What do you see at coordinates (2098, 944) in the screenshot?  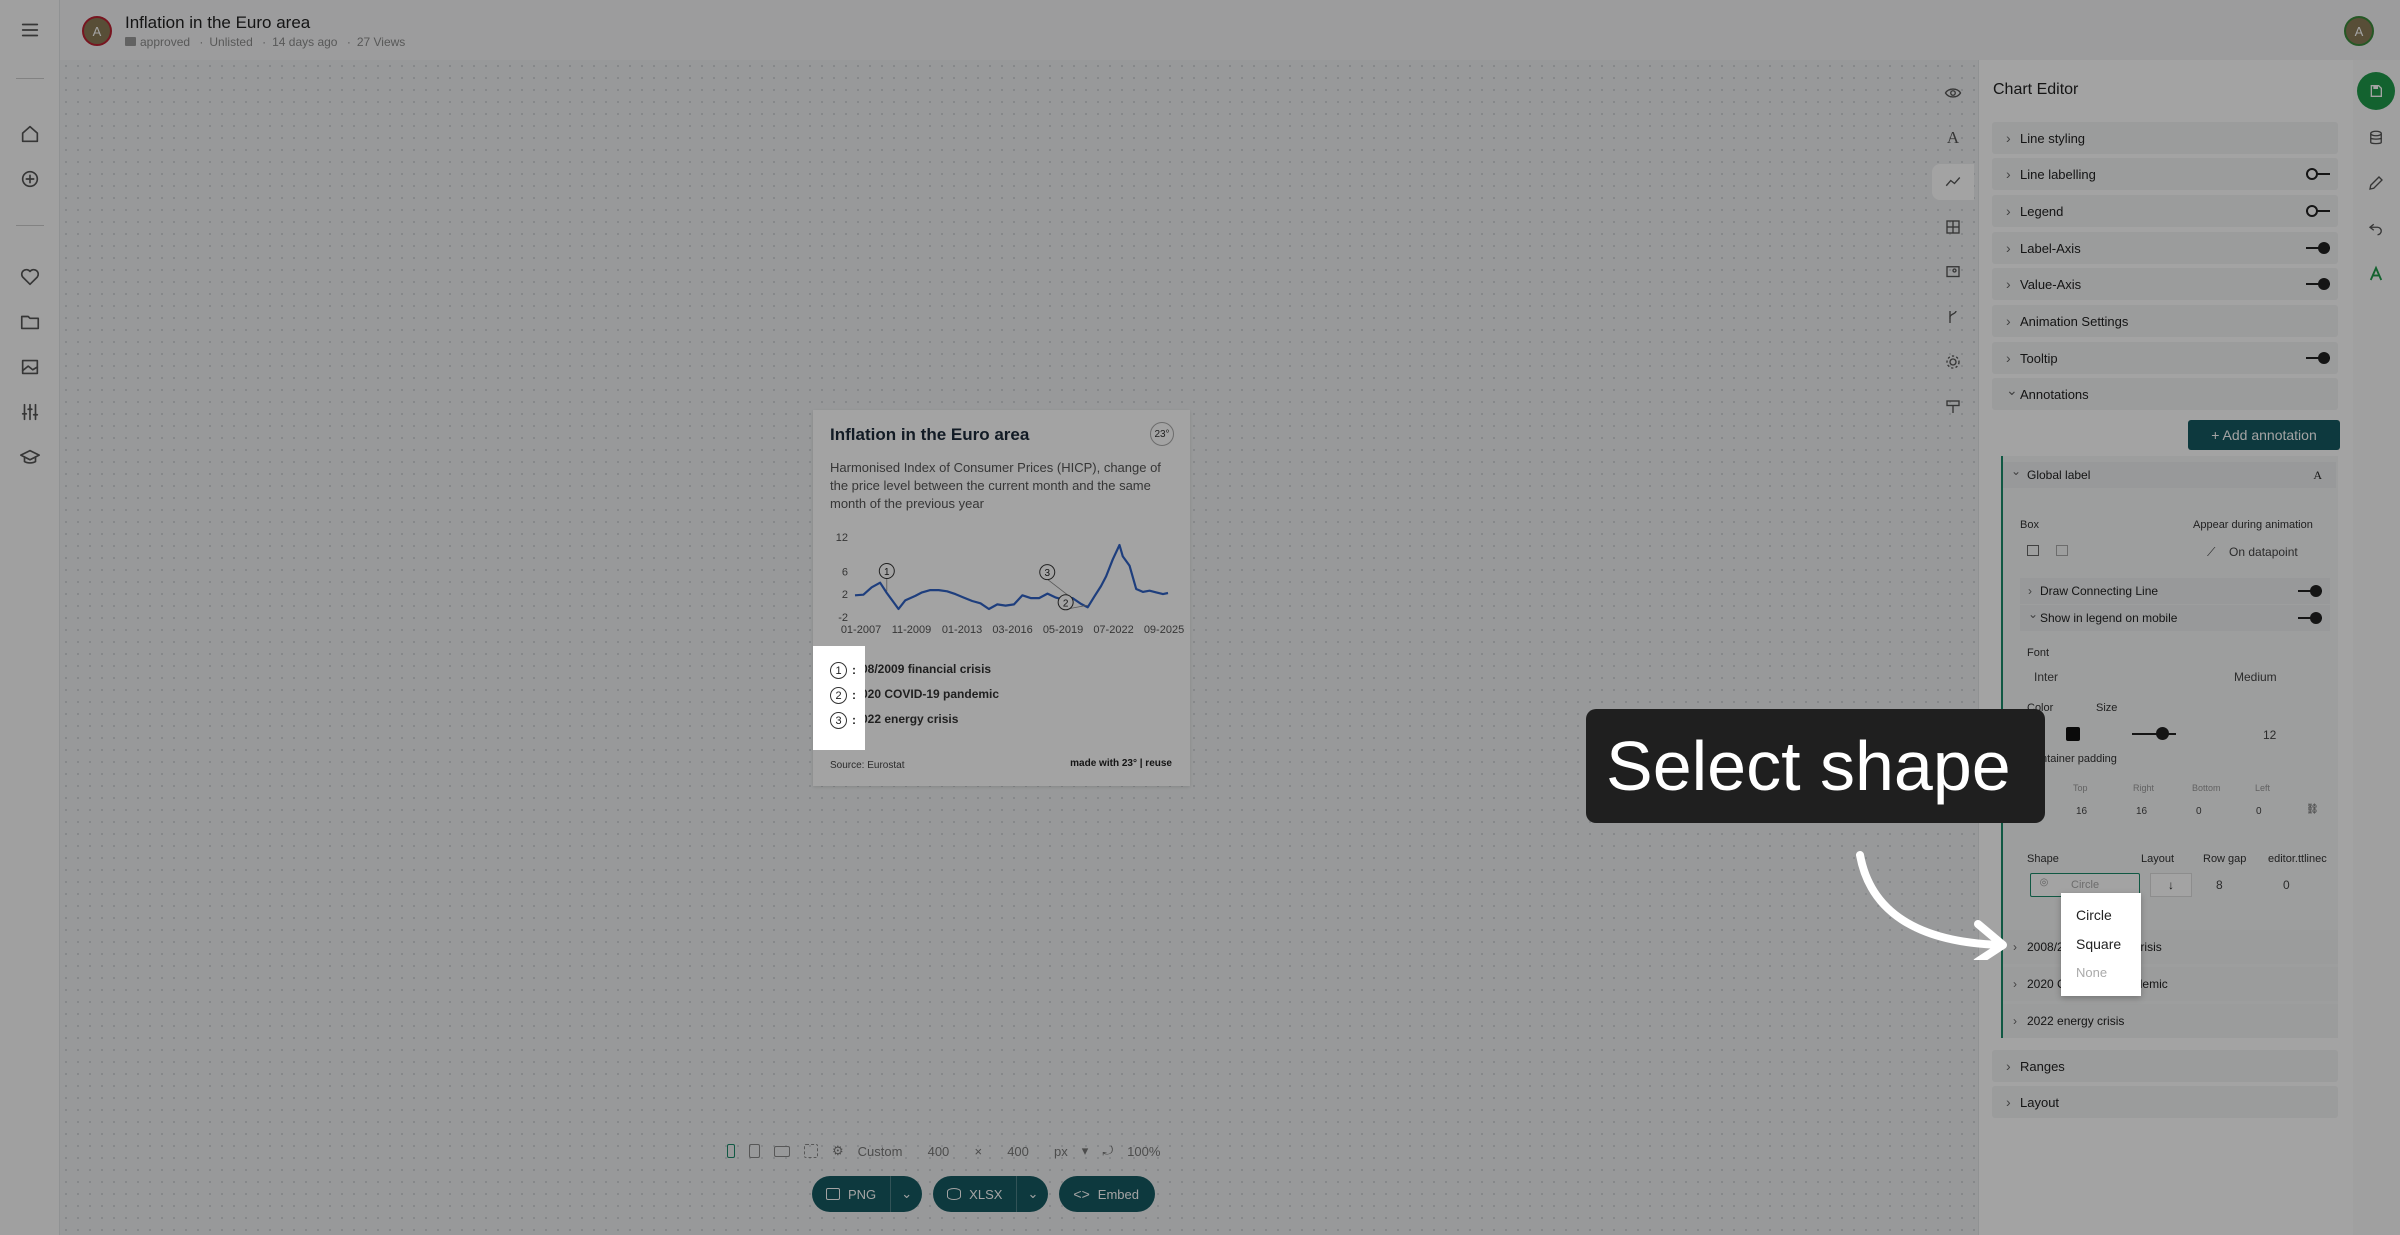 I see `shape-option-square: Square` at bounding box center [2098, 944].